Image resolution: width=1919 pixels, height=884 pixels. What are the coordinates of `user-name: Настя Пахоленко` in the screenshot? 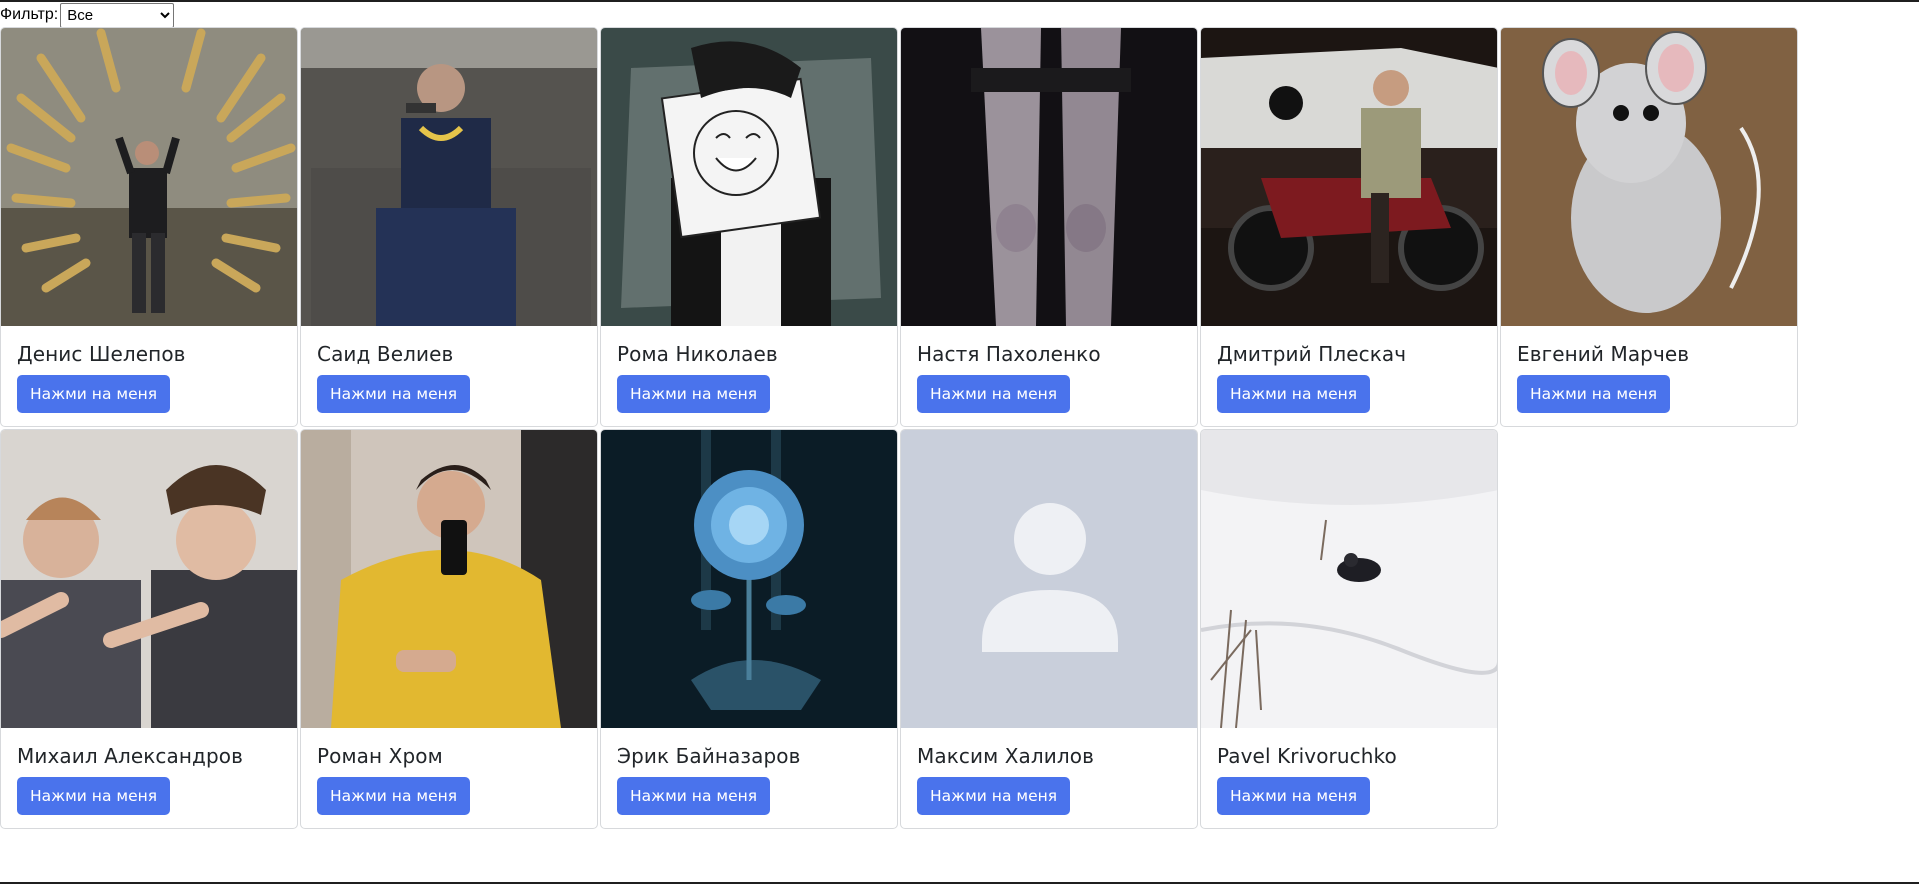 It's located at (1009, 354).